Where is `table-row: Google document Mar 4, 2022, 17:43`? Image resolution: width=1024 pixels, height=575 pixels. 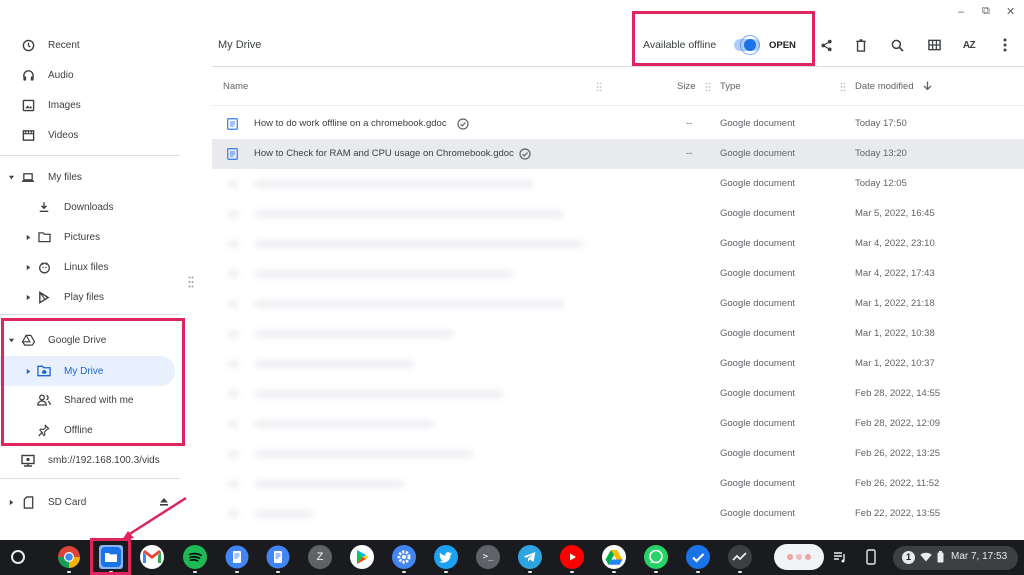
table-row: Google document Mar 4, 2022, 17:43 is located at coordinates (618, 274).